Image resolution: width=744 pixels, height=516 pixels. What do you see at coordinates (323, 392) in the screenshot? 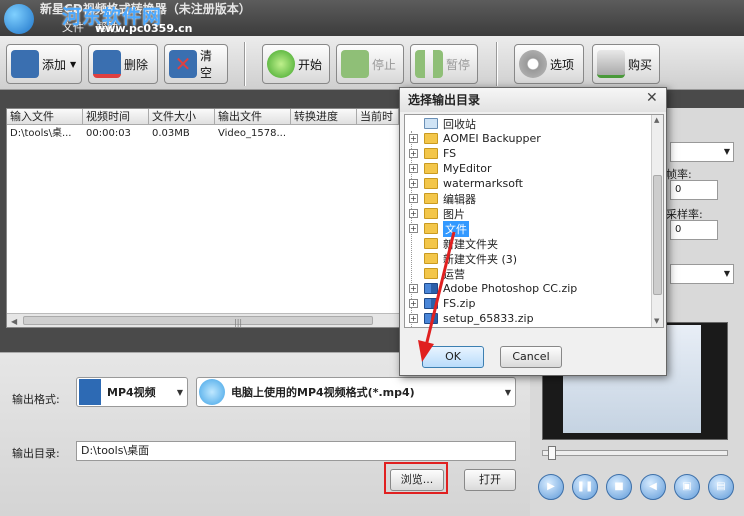
I see `format-profile-value: 电脑上使用的MP4视频格式(*.mp4)` at bounding box center [323, 392].